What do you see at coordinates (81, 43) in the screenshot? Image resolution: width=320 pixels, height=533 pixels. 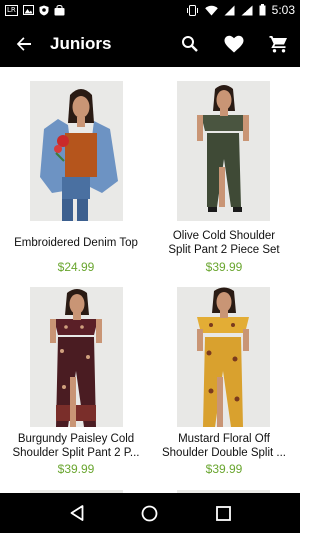 I see `page-title: Juniors` at bounding box center [81, 43].